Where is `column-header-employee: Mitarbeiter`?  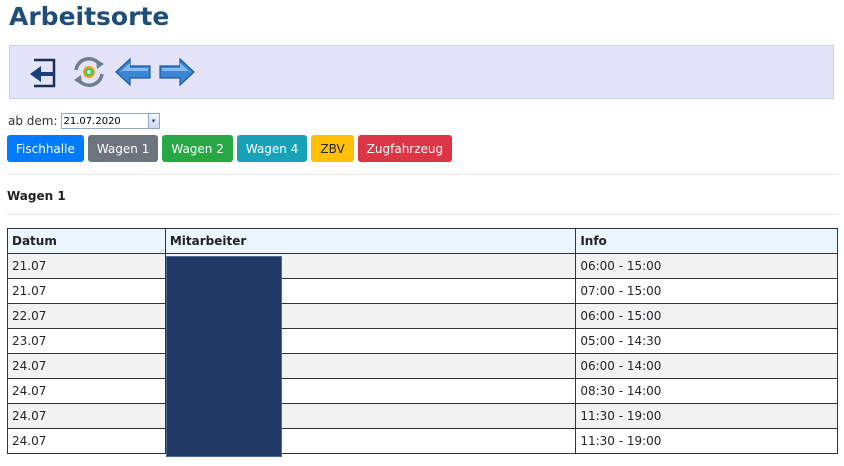 column-header-employee: Mitarbeiter is located at coordinates (370, 241).